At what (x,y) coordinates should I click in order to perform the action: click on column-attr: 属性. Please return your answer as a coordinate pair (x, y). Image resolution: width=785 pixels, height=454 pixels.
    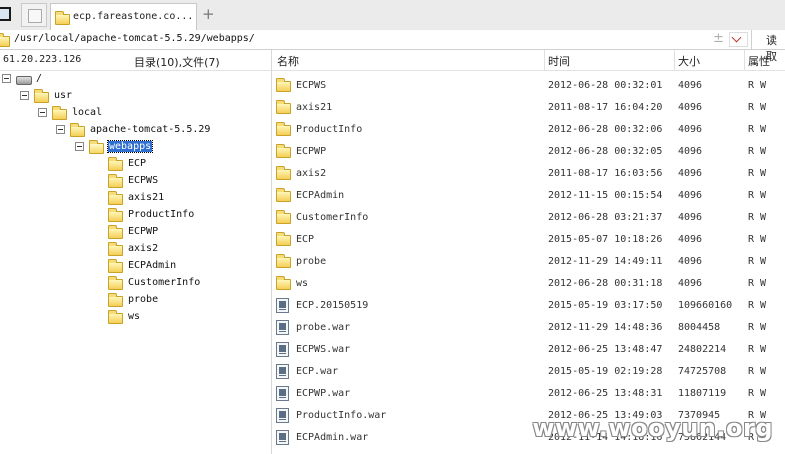
    Looking at the image, I should click on (759, 61).